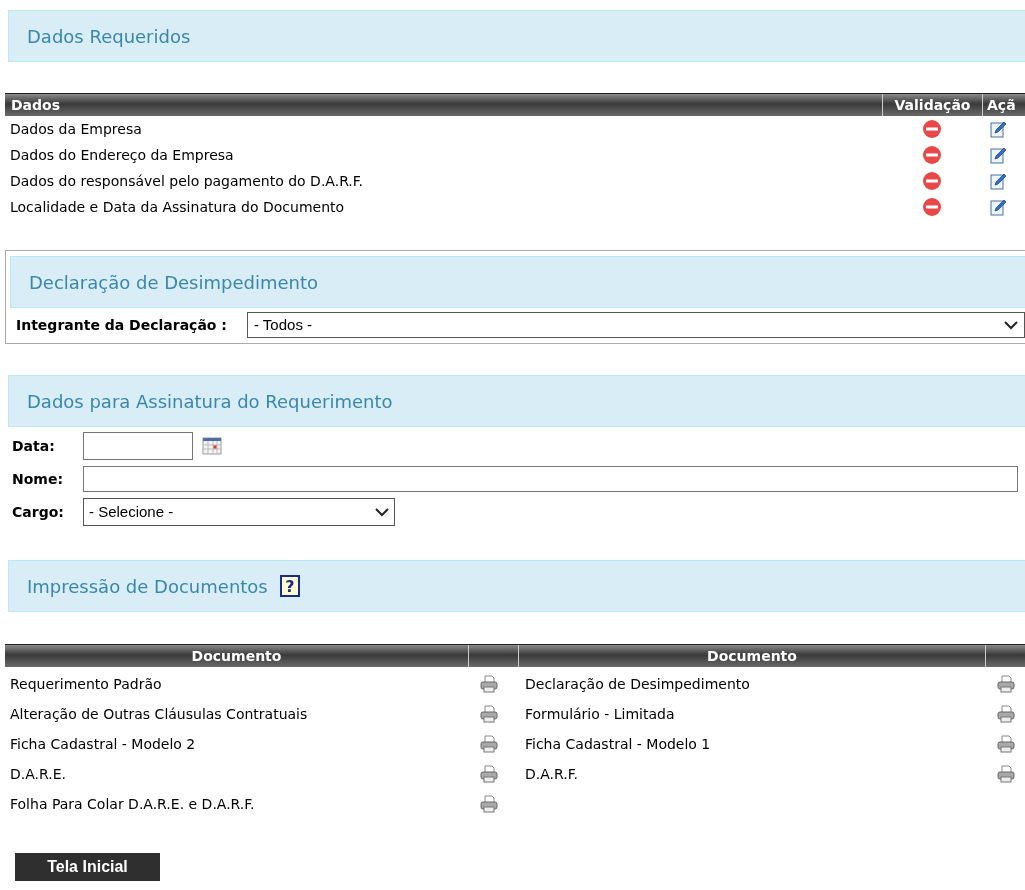 The height and width of the screenshot is (890, 1025). I want to click on select-field: - Selecione -, so click(239, 512).